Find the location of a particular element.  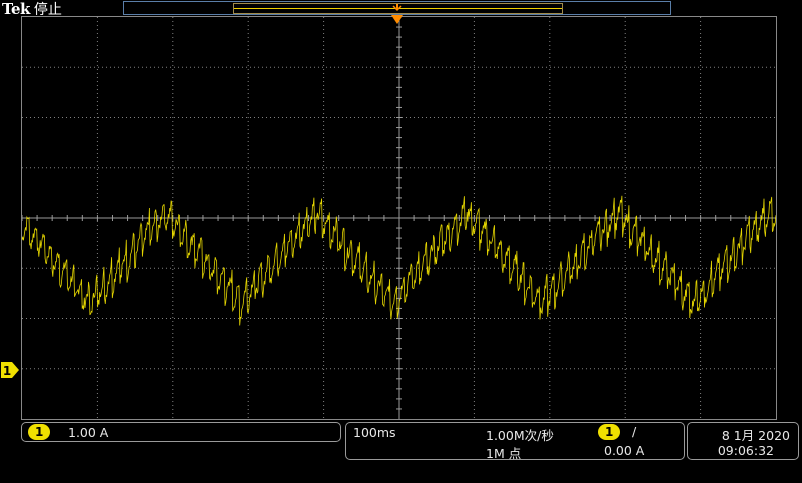

ch1-scale-box: 1 1.00 A is located at coordinates (181, 432).